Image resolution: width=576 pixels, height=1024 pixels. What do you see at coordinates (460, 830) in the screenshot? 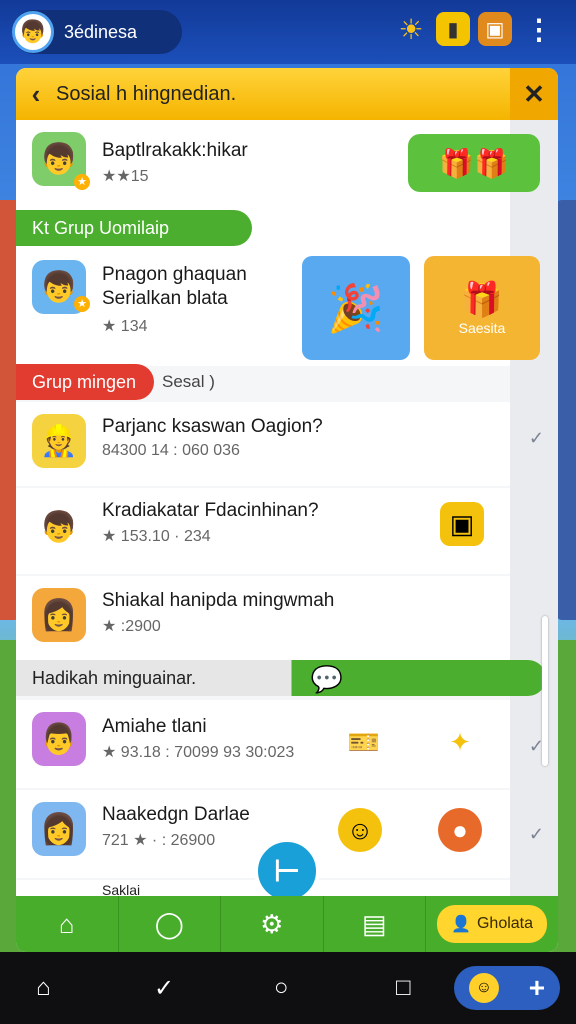
I see `speech-bubble-icon: ●` at bounding box center [460, 830].